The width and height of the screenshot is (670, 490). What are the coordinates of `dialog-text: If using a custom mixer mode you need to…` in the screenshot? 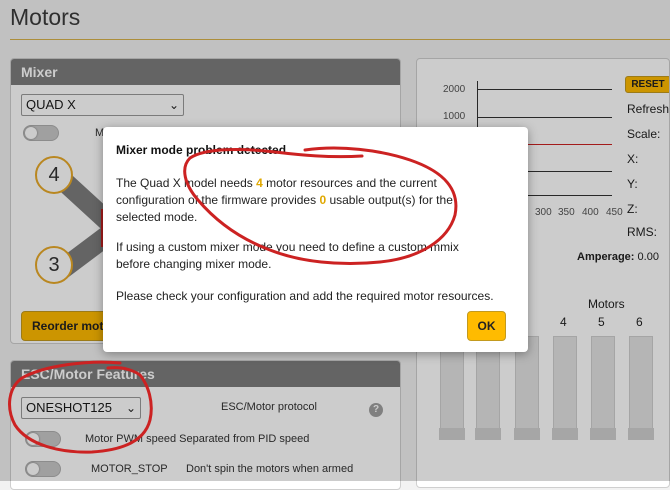 It's located at (287, 247).